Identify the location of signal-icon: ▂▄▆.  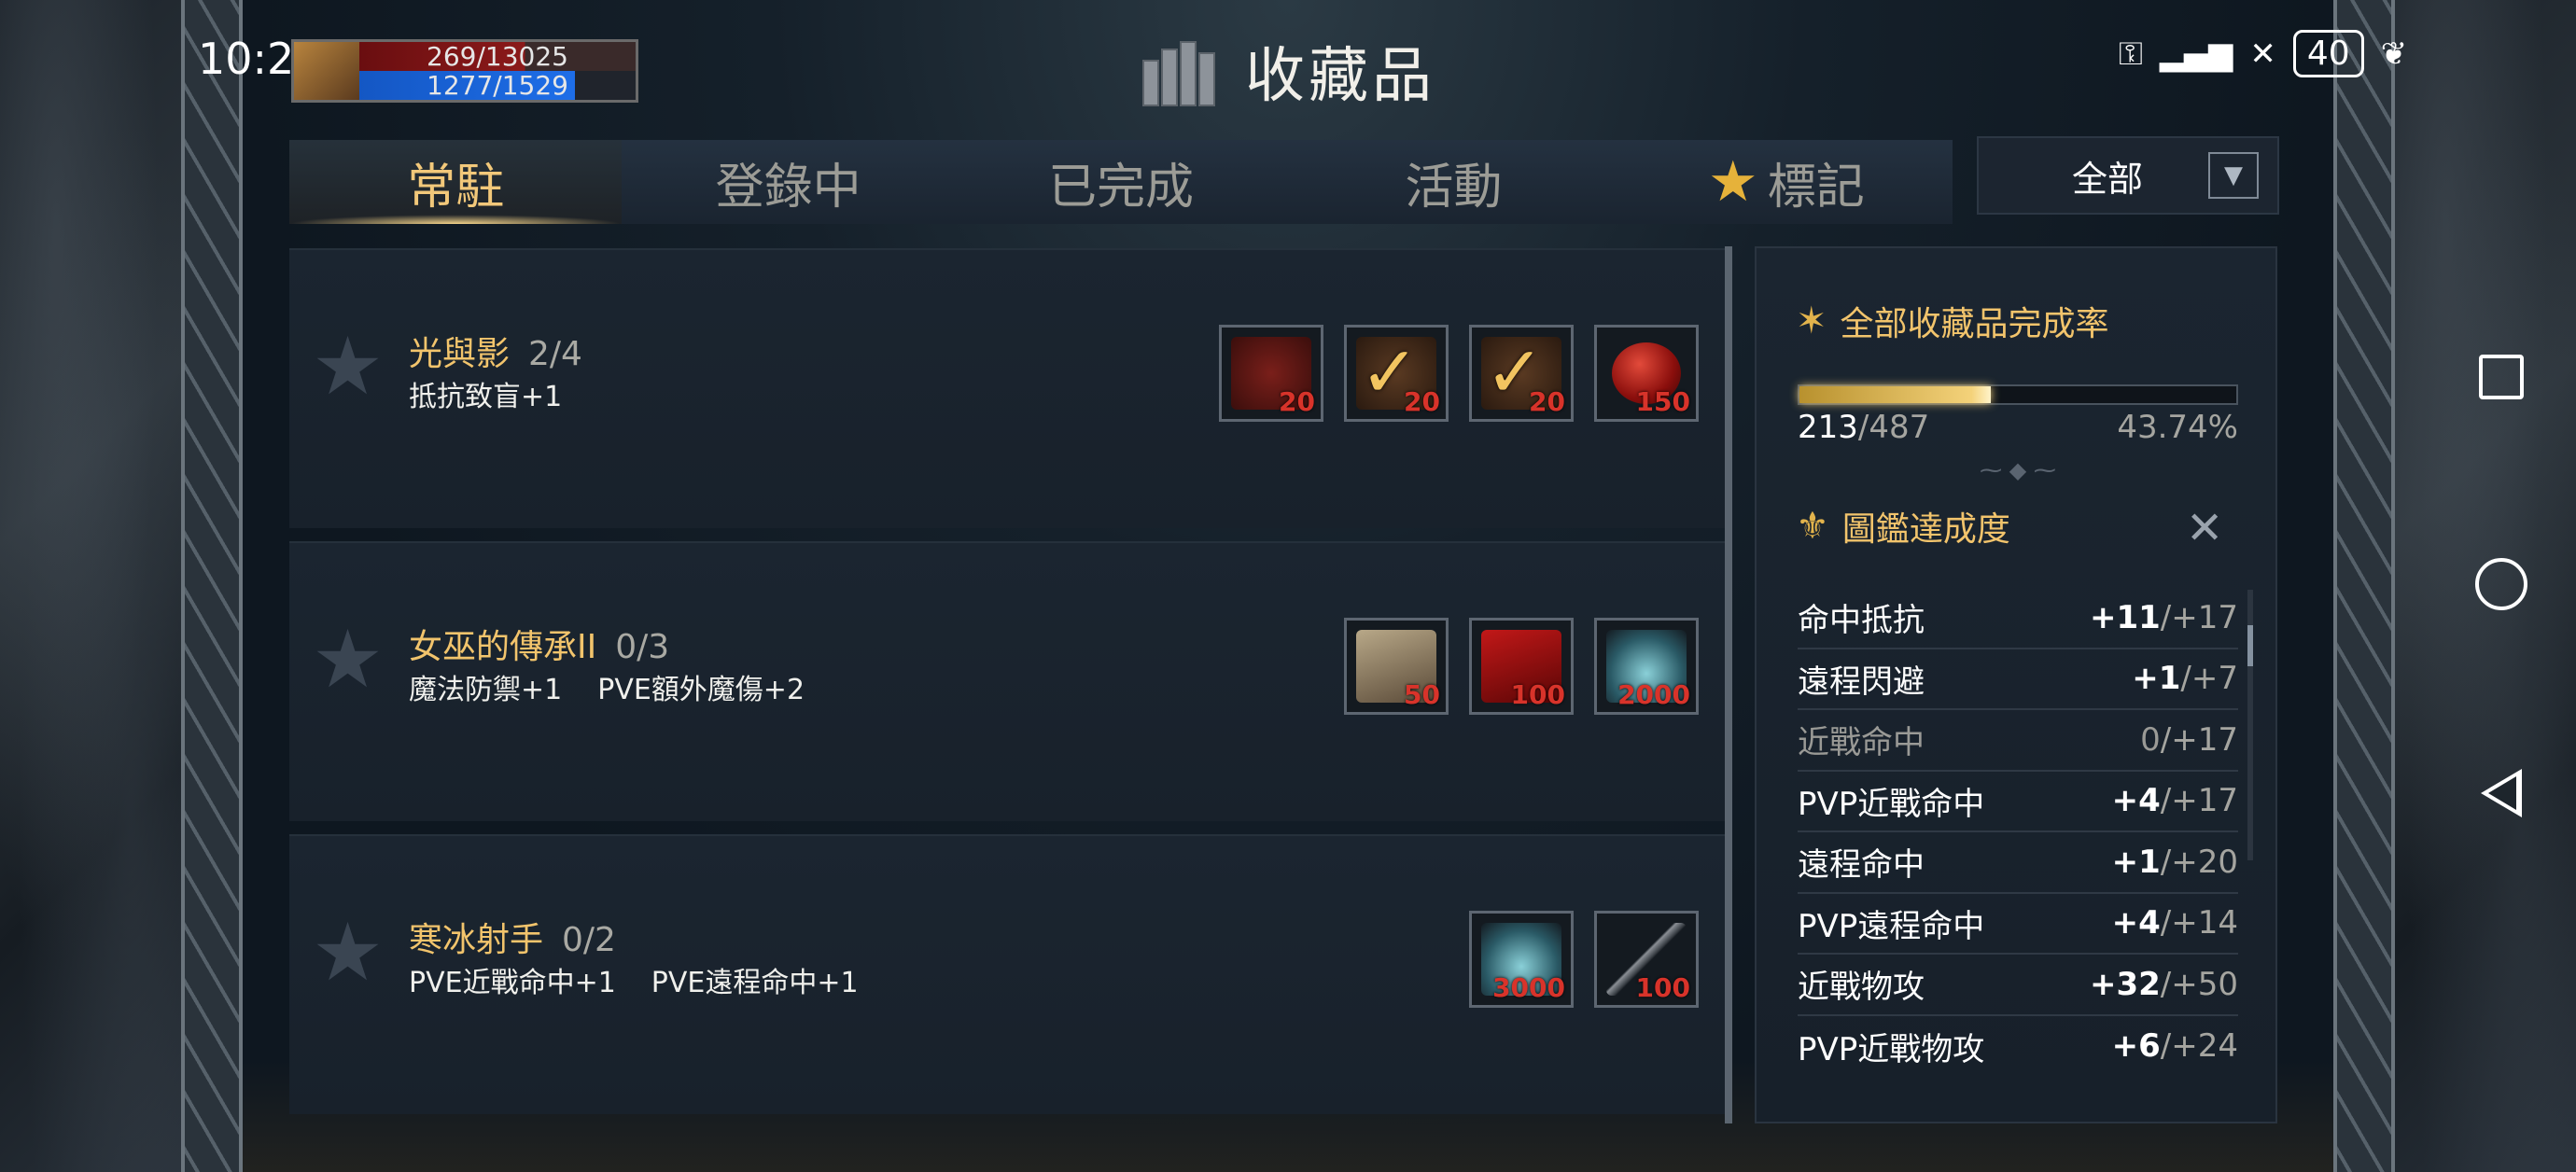
(2196, 54).